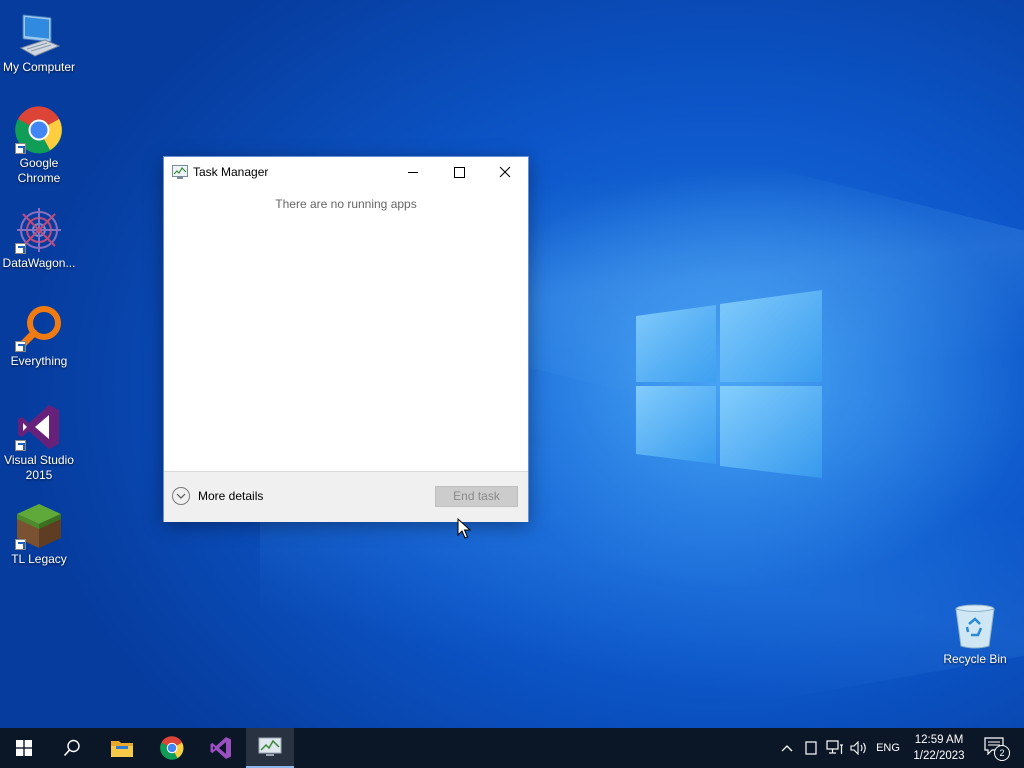 The height and width of the screenshot is (768, 1024). I want to click on no-apps-message: There are no running apps, so click(346, 204).